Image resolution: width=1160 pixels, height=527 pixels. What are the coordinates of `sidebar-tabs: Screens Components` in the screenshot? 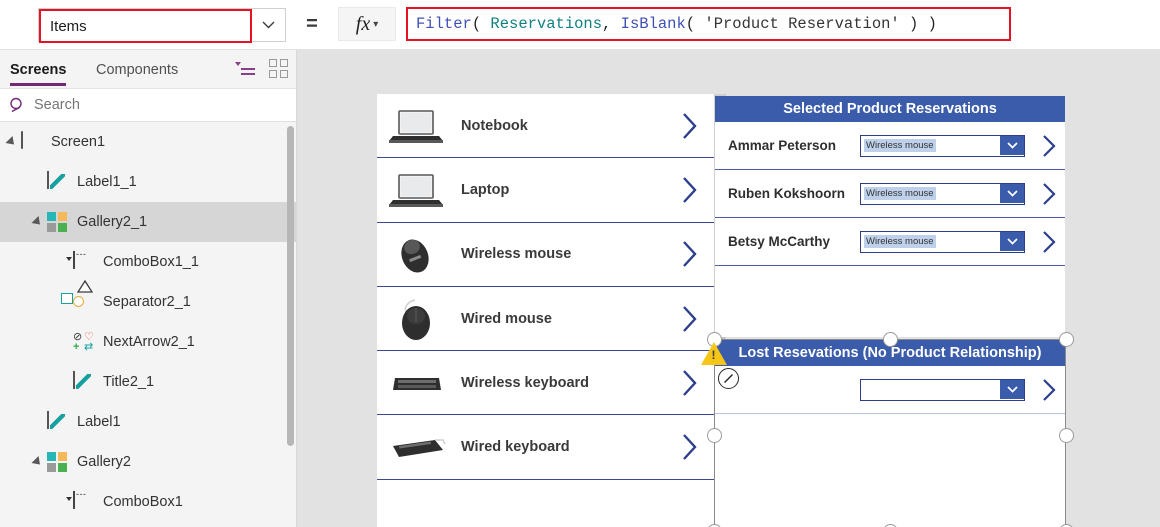 It's located at (148, 69).